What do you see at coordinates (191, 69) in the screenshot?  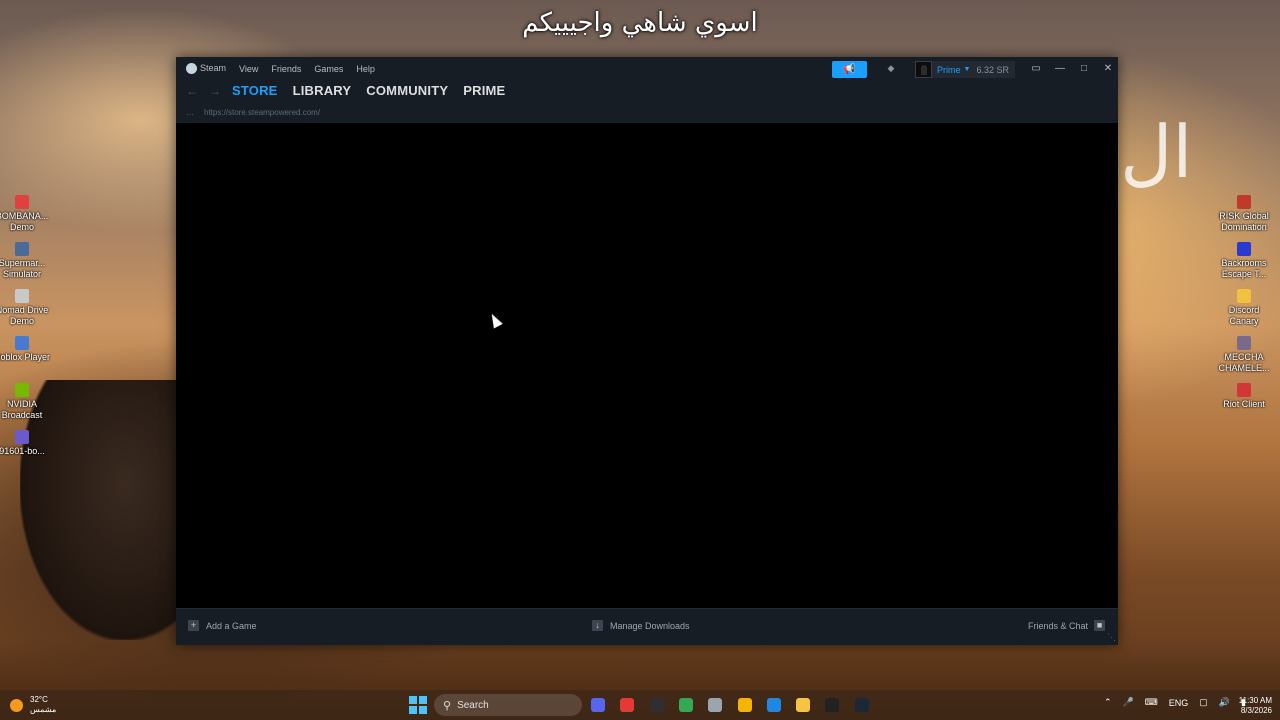 I see `steam-logo-icon` at bounding box center [191, 69].